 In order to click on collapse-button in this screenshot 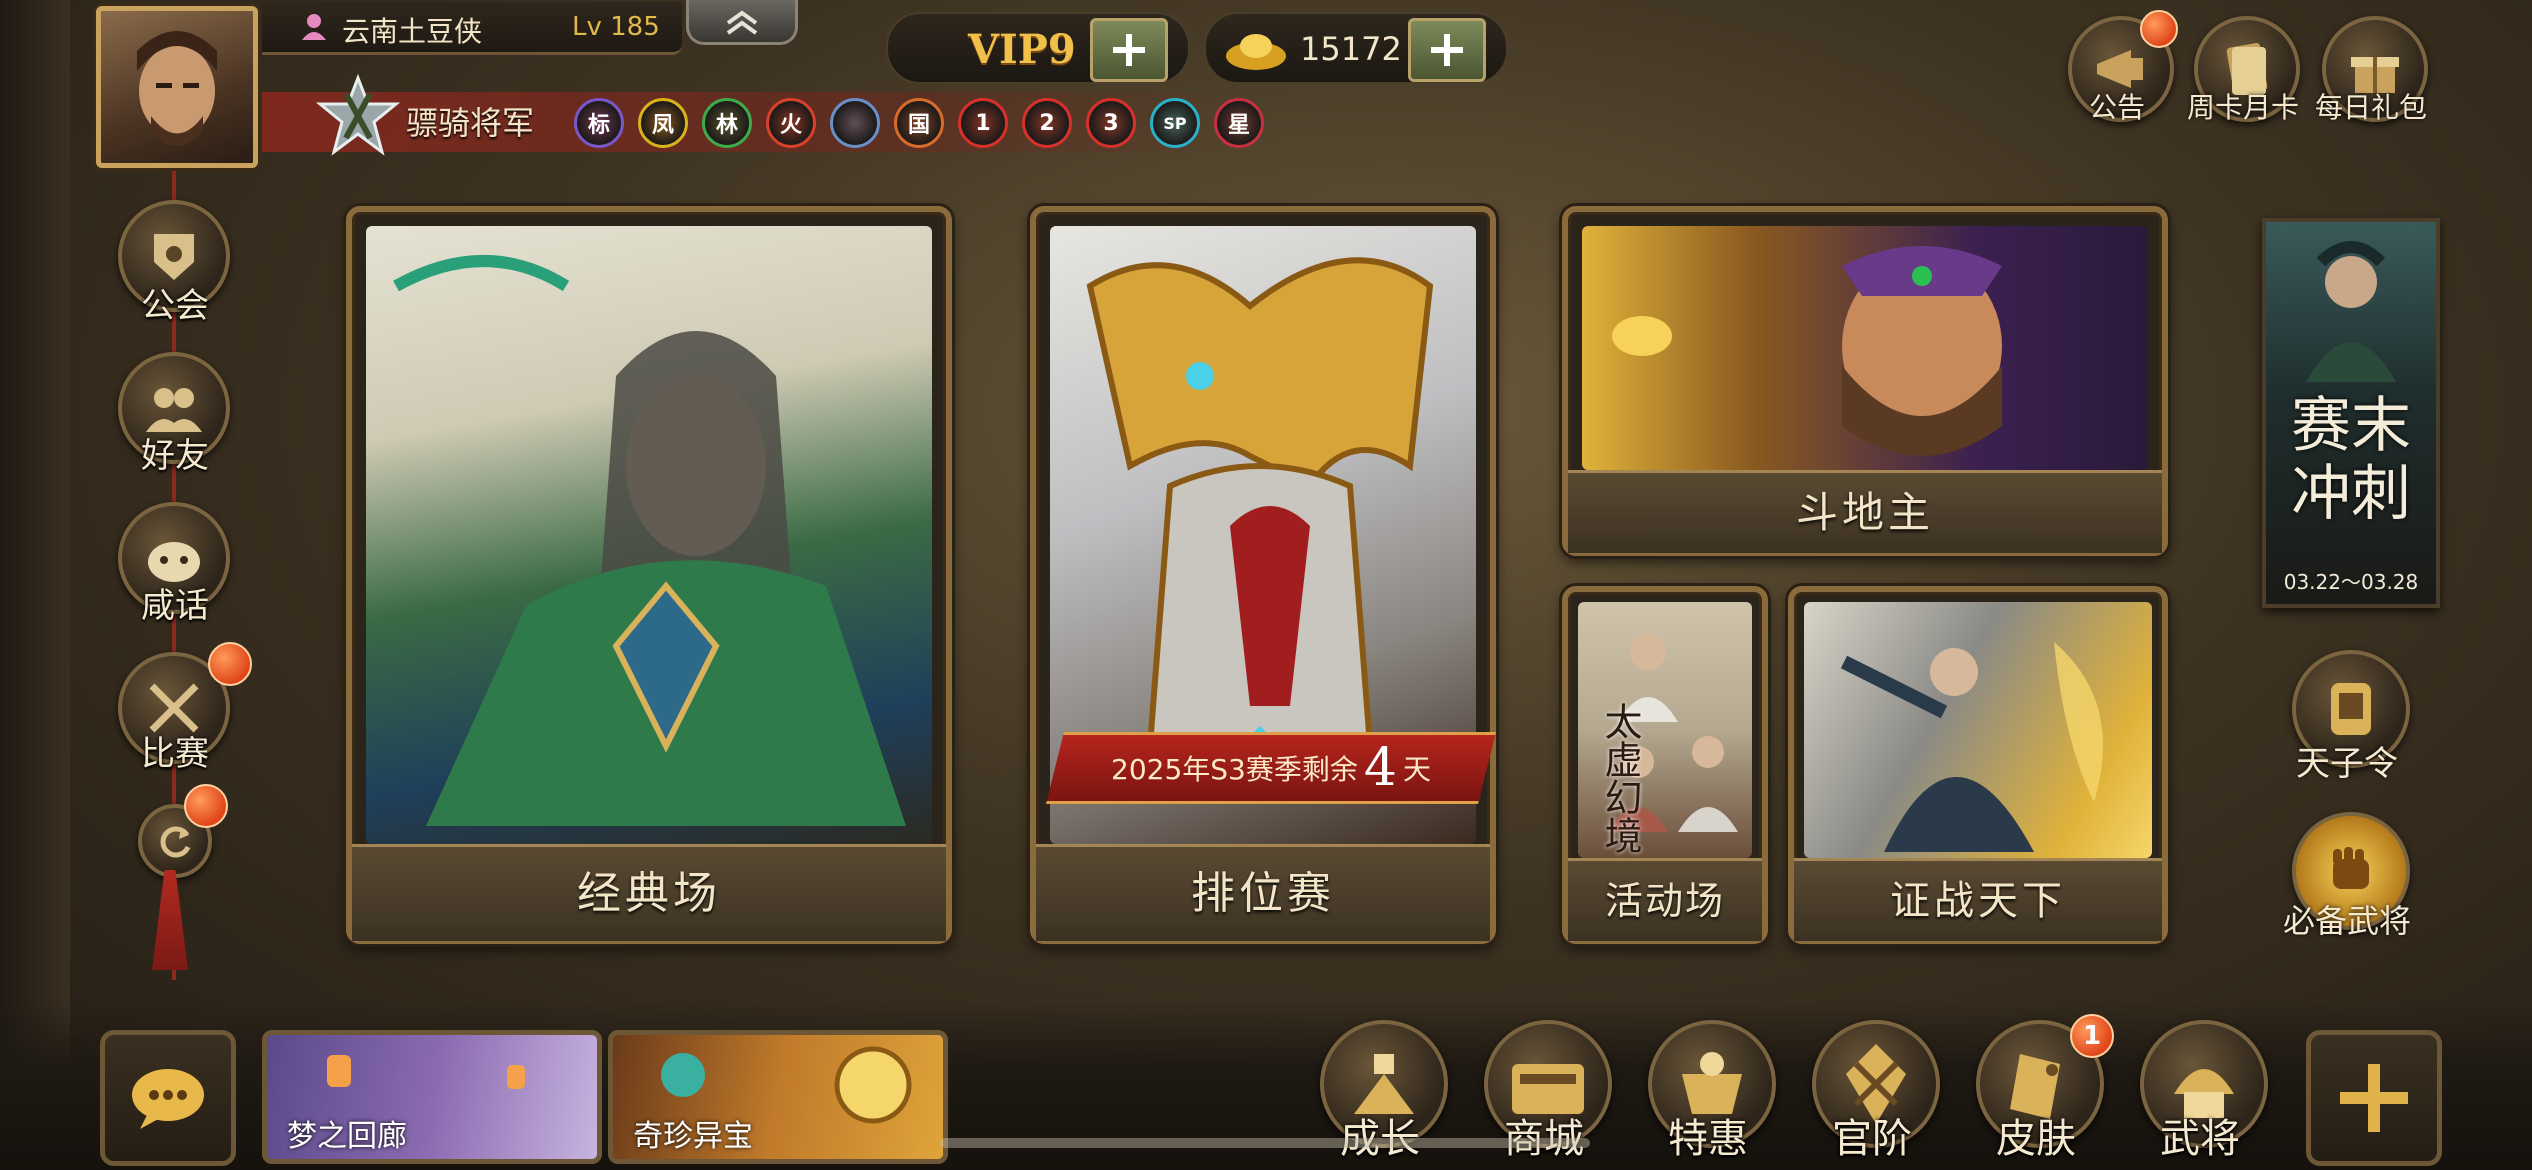, I will do `click(742, 22)`.